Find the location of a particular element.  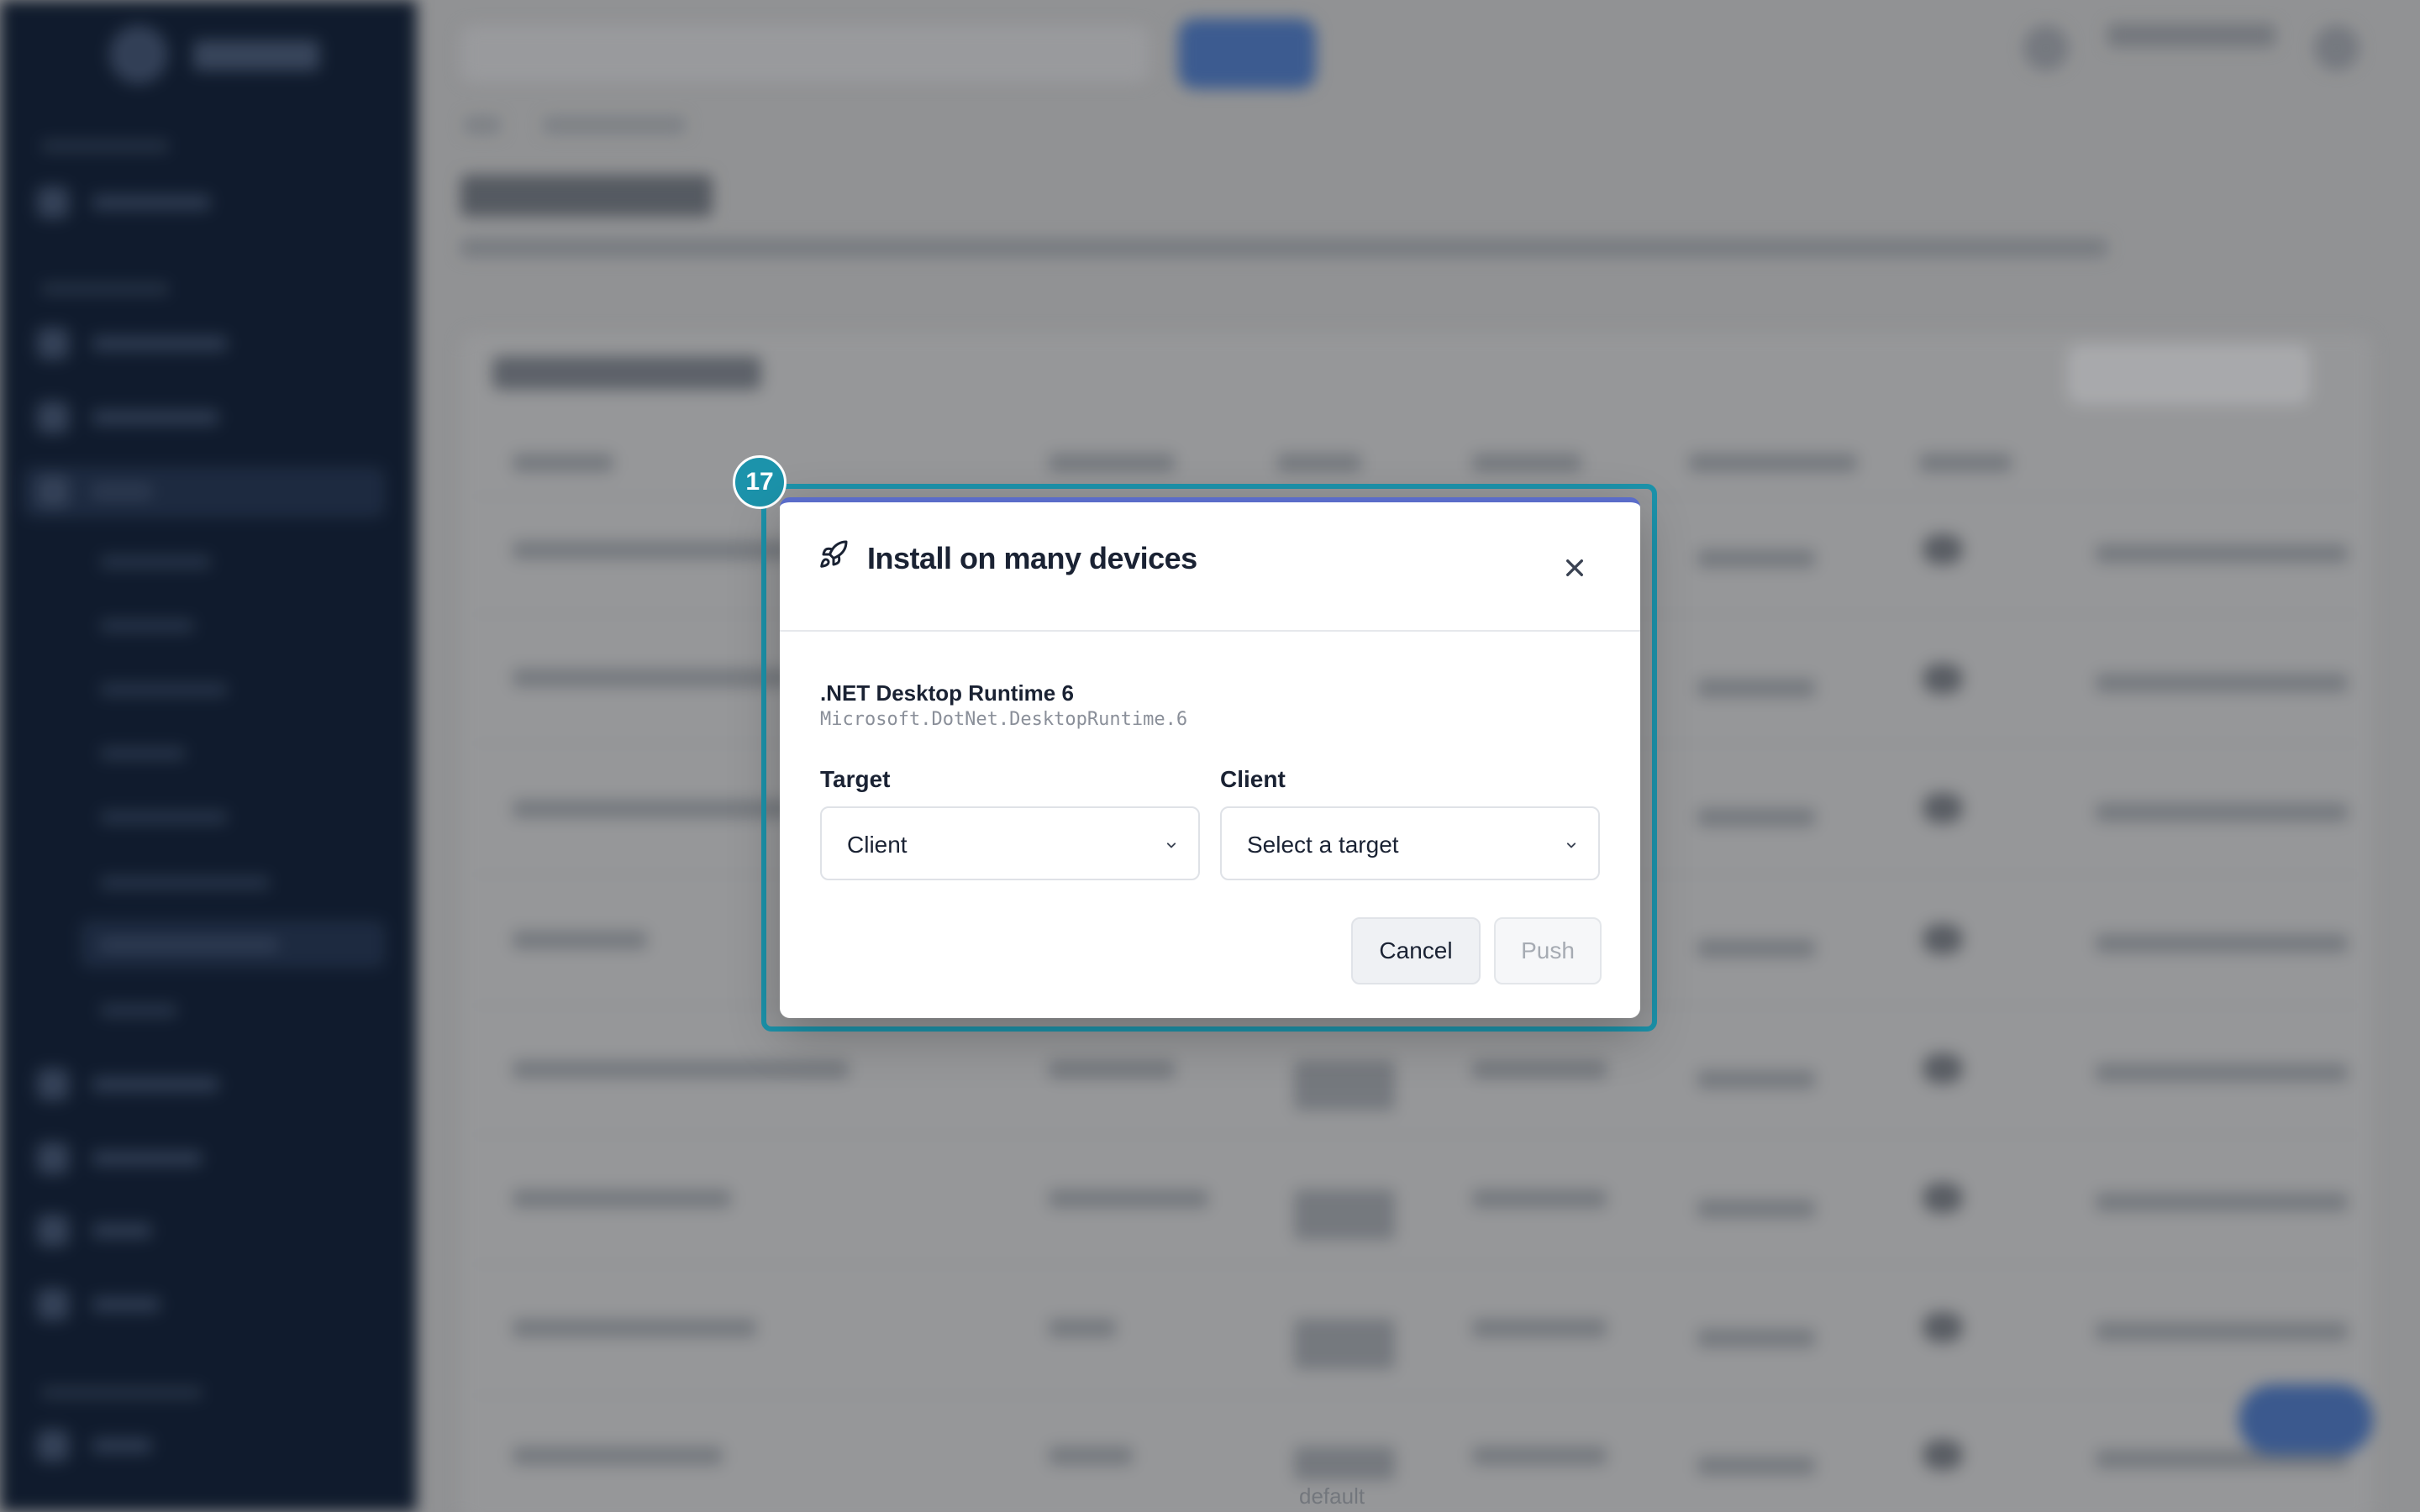

target-select-value: Client is located at coordinates (877, 845).